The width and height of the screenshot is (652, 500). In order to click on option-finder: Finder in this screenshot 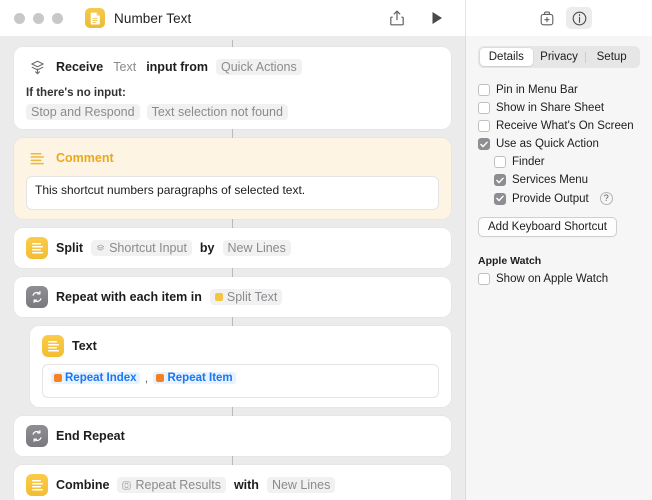, I will do `click(559, 162)`.